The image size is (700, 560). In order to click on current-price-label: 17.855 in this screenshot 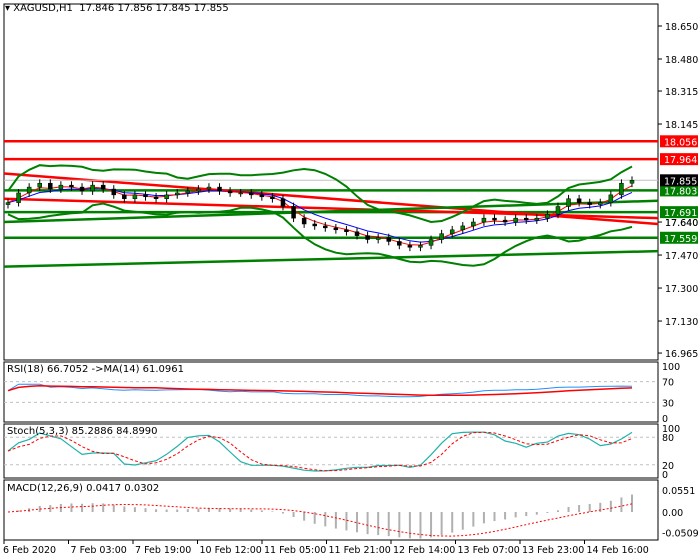, I will do `click(680, 181)`.